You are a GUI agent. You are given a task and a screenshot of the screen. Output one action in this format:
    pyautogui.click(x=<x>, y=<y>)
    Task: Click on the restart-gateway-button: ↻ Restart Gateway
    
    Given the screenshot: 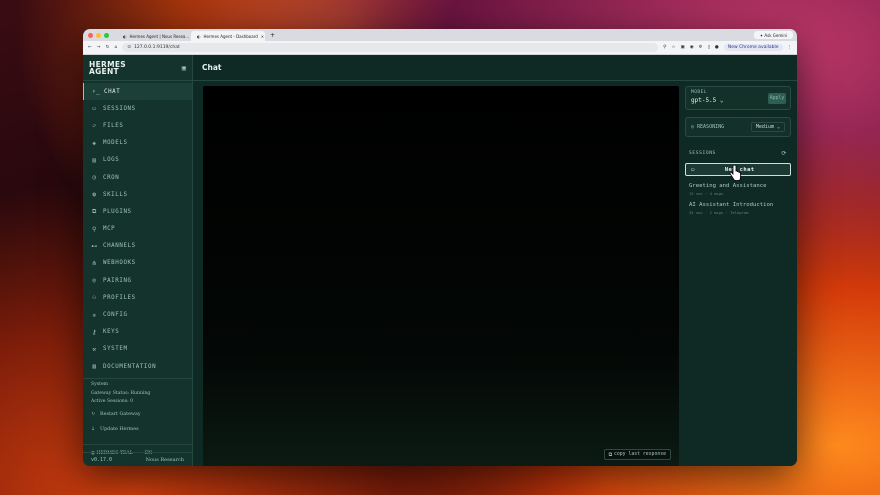 What is the action you would take?
    pyautogui.click(x=137, y=415)
    